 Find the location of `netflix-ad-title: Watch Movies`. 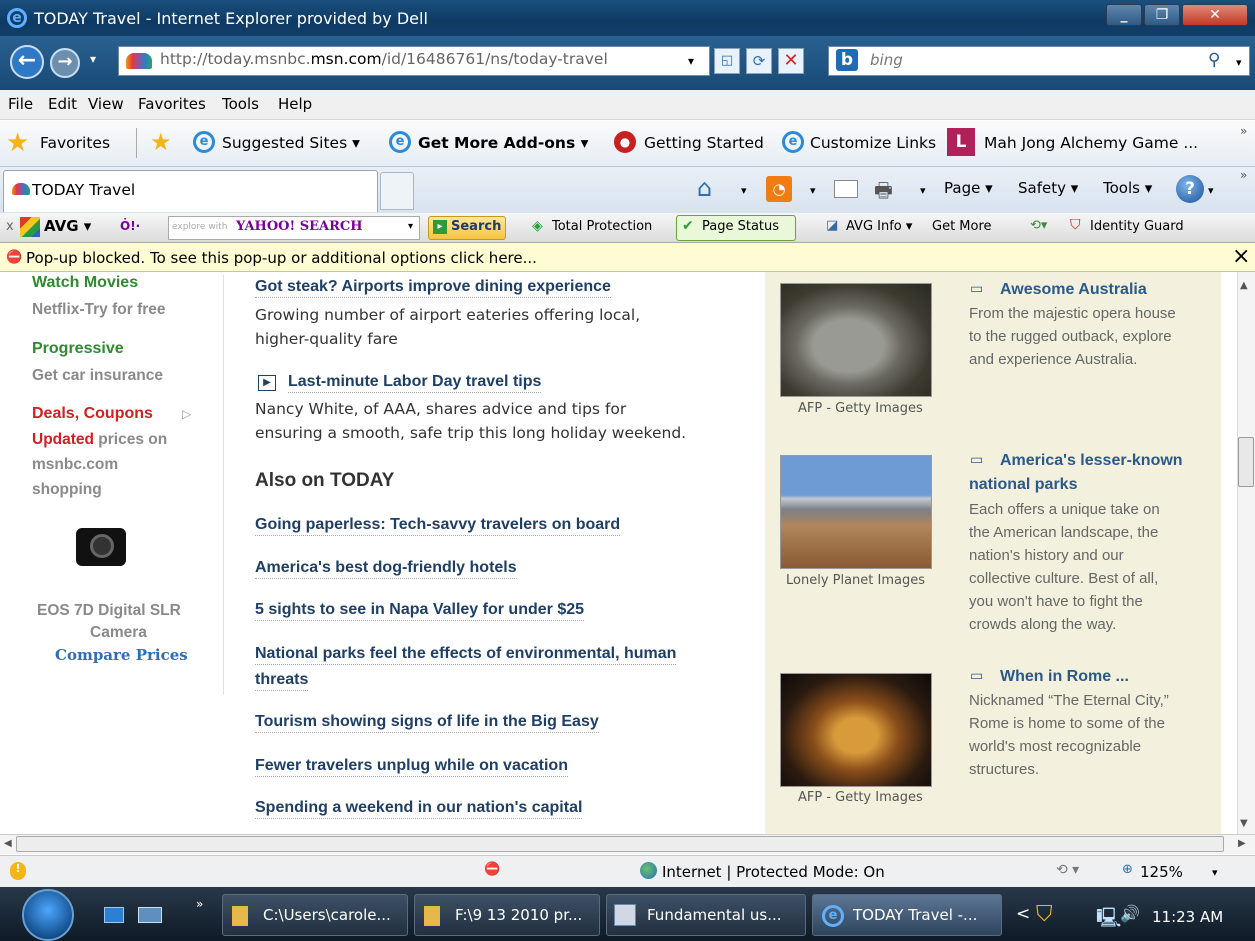

netflix-ad-title: Watch Movies is located at coordinates (85, 283).